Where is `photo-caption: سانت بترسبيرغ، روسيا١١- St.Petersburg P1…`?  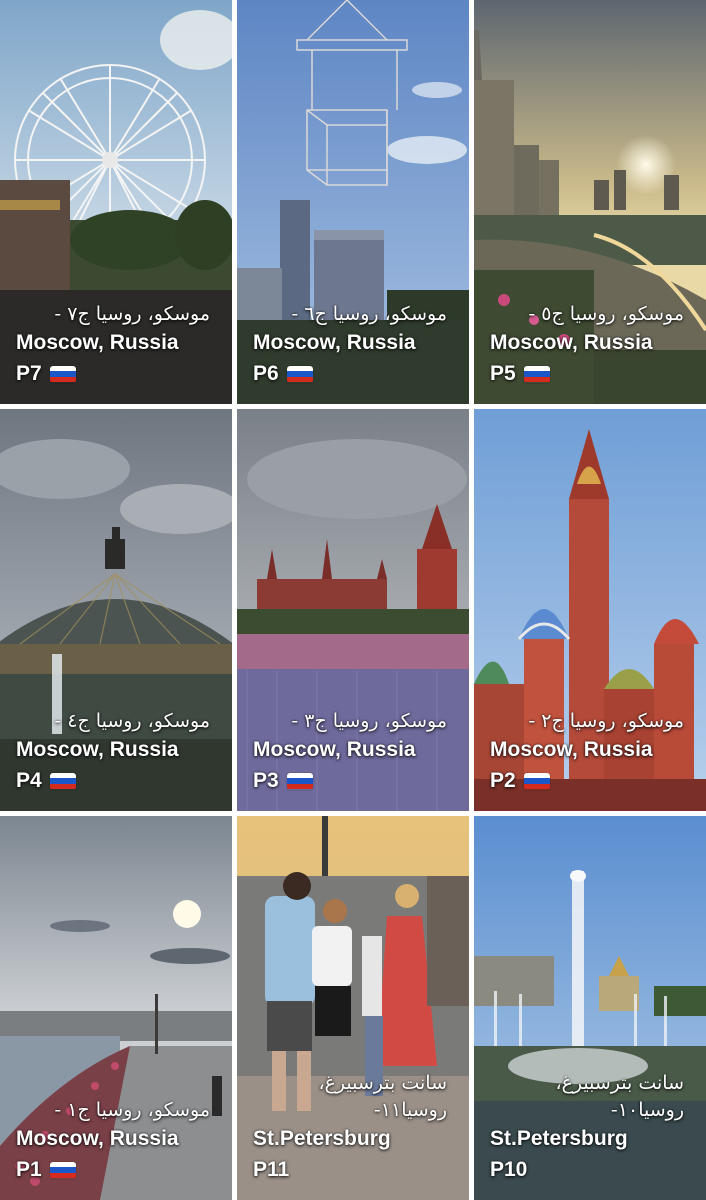 photo-caption: سانت بترسبيرغ، روسيا١١- St.Petersburg P1… is located at coordinates (356, 1128).